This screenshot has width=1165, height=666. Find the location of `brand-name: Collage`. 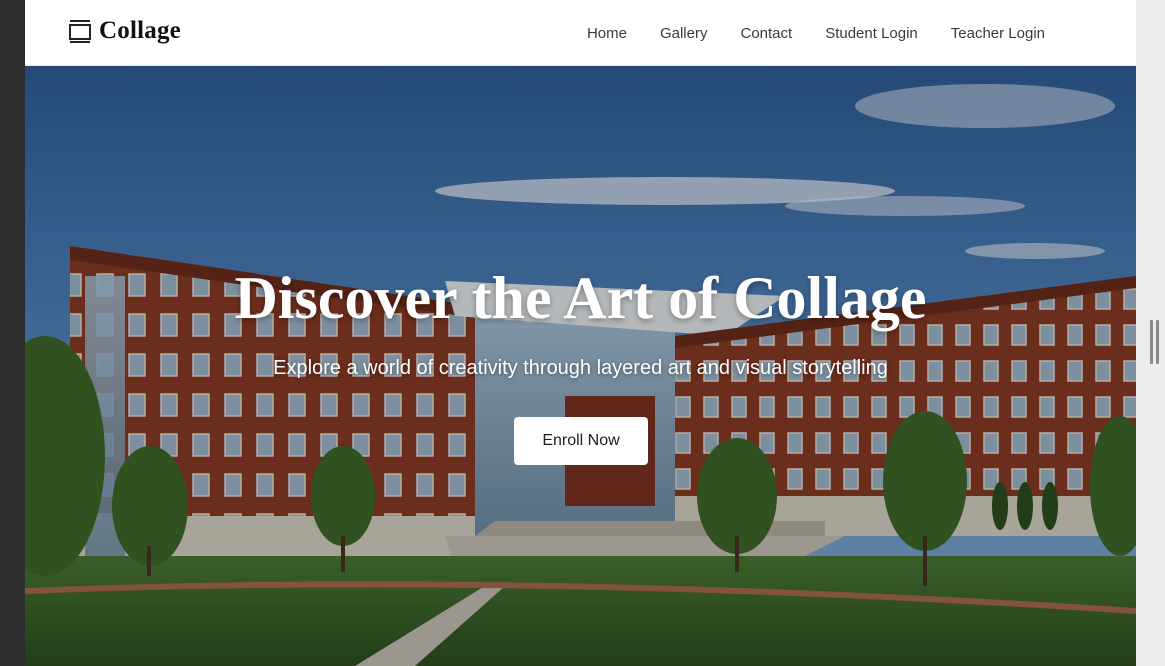

brand-name: Collage is located at coordinates (140, 30).